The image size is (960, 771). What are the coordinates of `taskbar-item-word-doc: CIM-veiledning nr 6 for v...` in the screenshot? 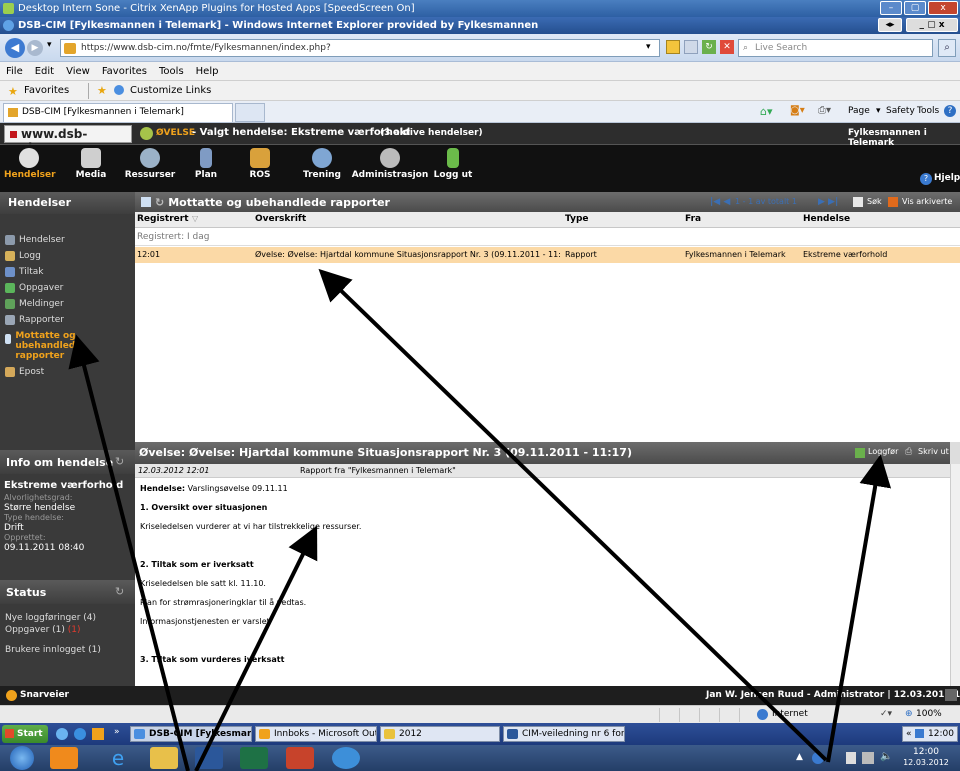 It's located at (564, 734).